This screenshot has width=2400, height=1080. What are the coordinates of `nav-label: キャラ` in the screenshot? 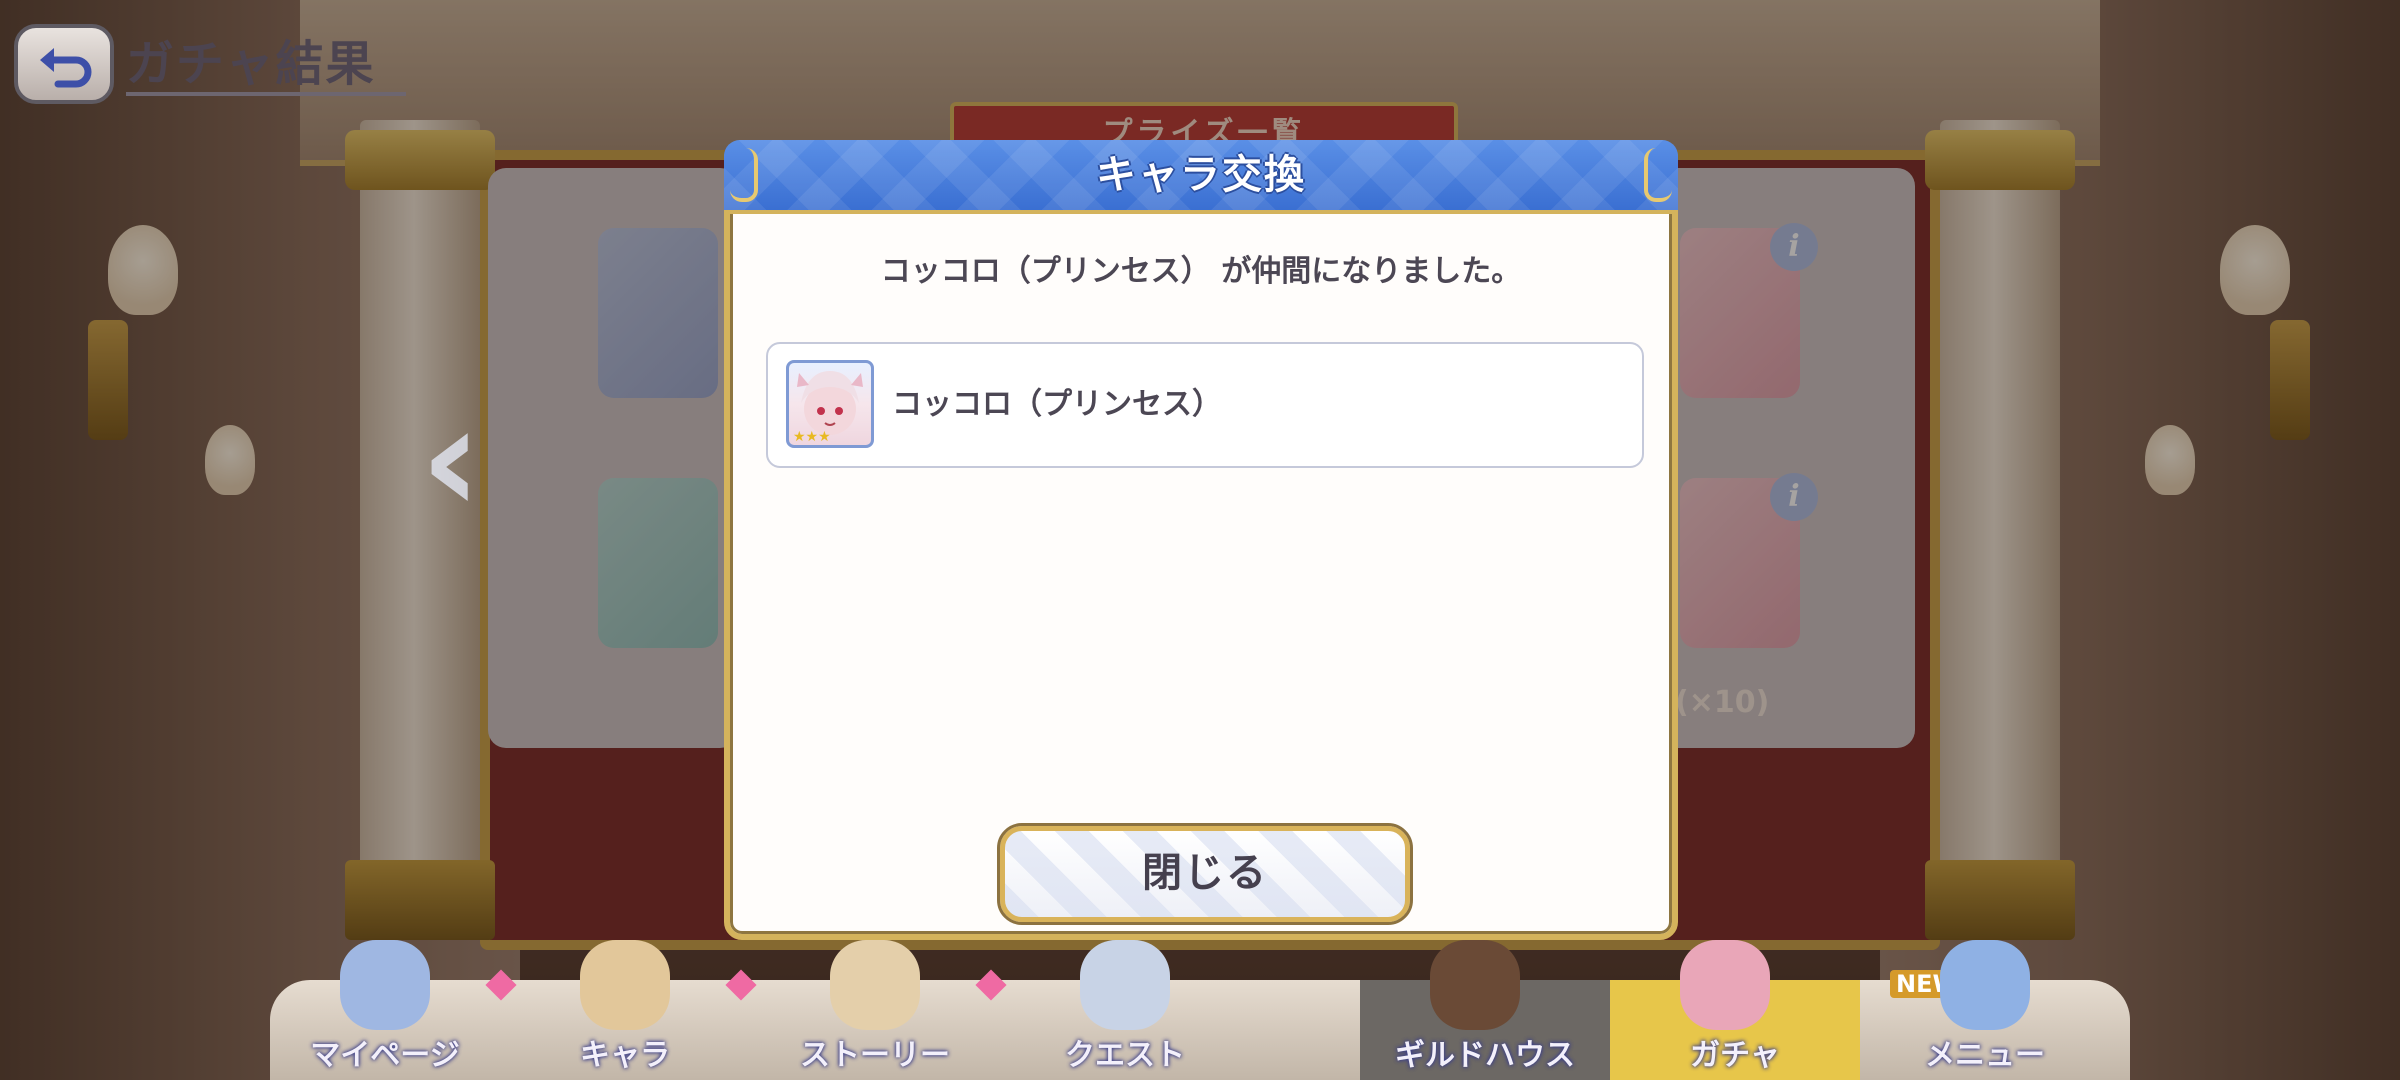 It's located at (625, 1055).